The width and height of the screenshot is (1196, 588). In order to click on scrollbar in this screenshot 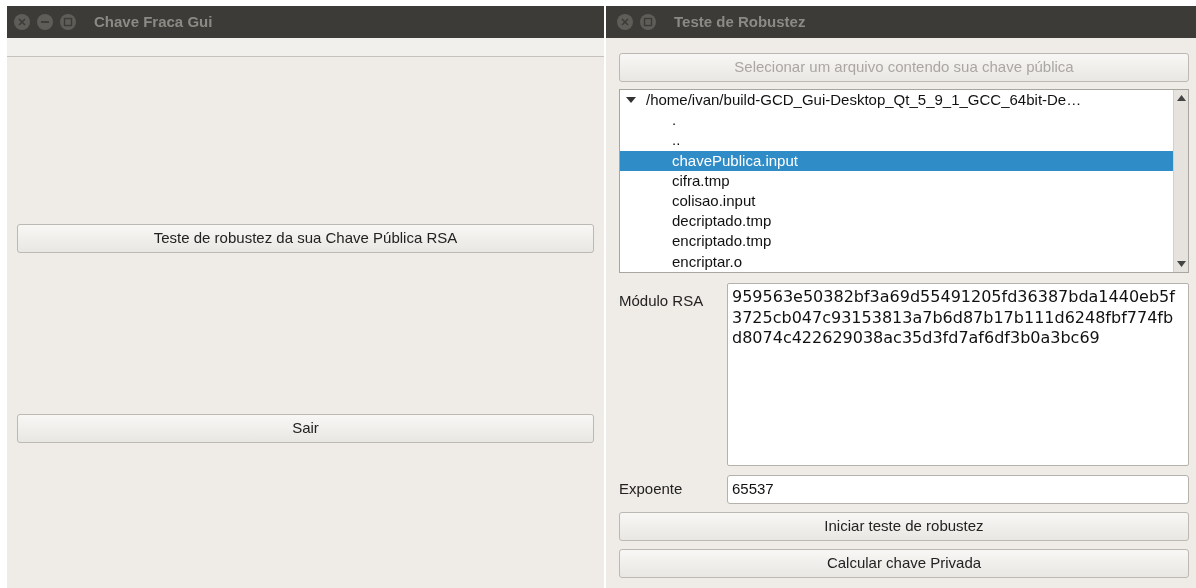, I will do `click(1180, 181)`.